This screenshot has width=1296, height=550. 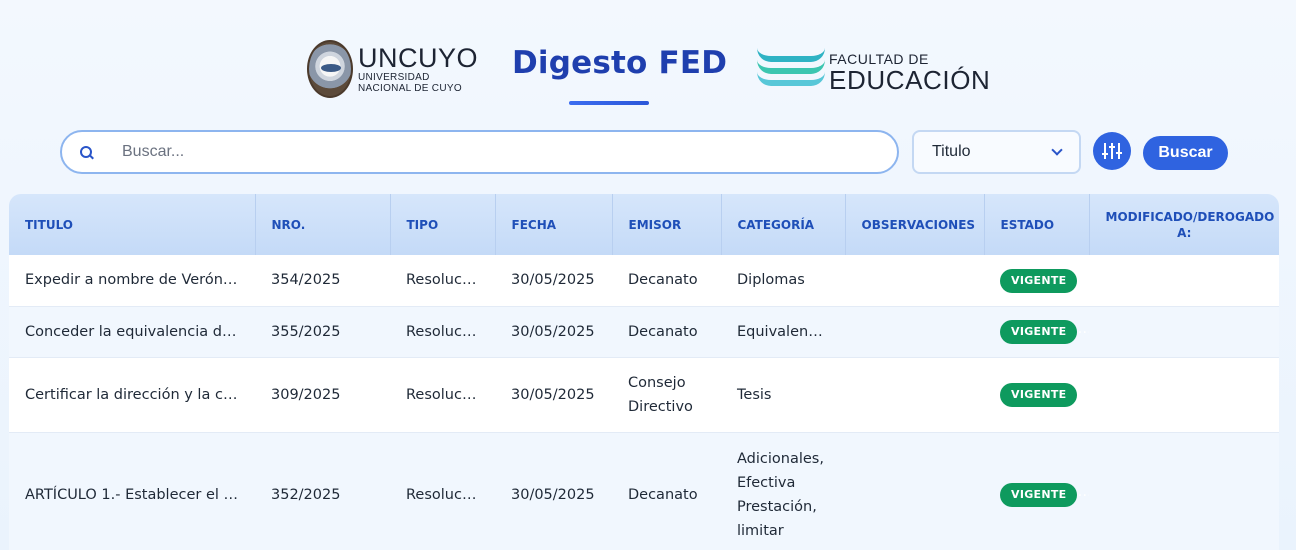 I want to click on search-button: Buscar, so click(x=1185, y=153).